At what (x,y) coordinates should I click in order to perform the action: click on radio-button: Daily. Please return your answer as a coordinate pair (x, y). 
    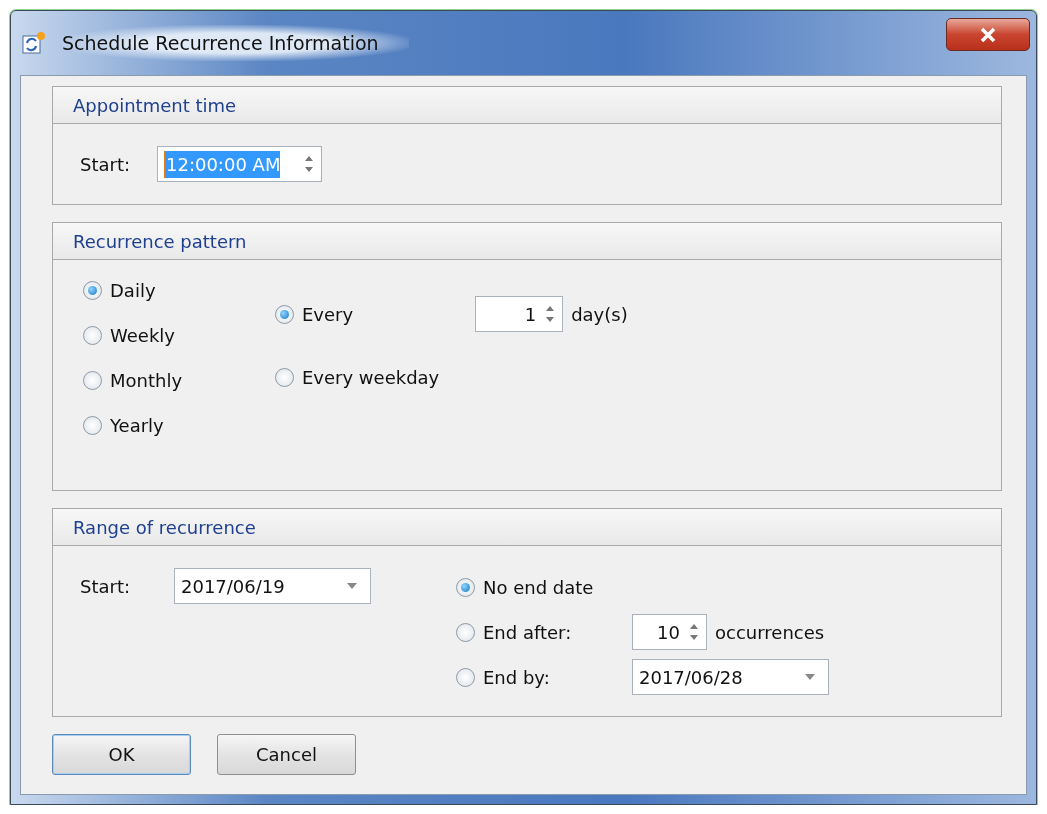
    Looking at the image, I should click on (179, 290).